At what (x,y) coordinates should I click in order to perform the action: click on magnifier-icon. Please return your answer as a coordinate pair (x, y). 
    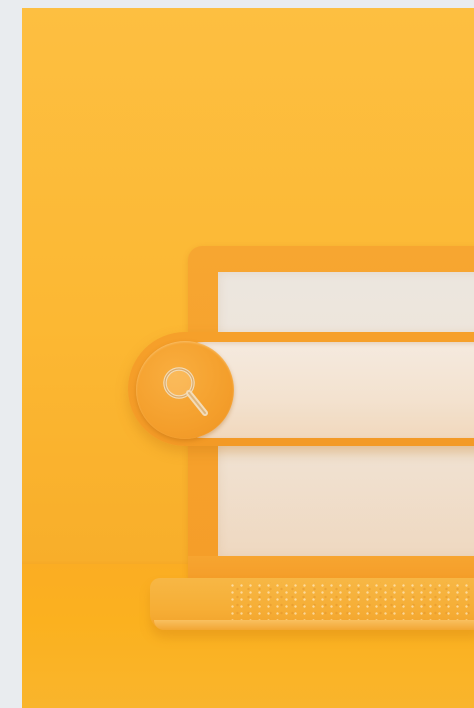
    Looking at the image, I should click on (185, 391).